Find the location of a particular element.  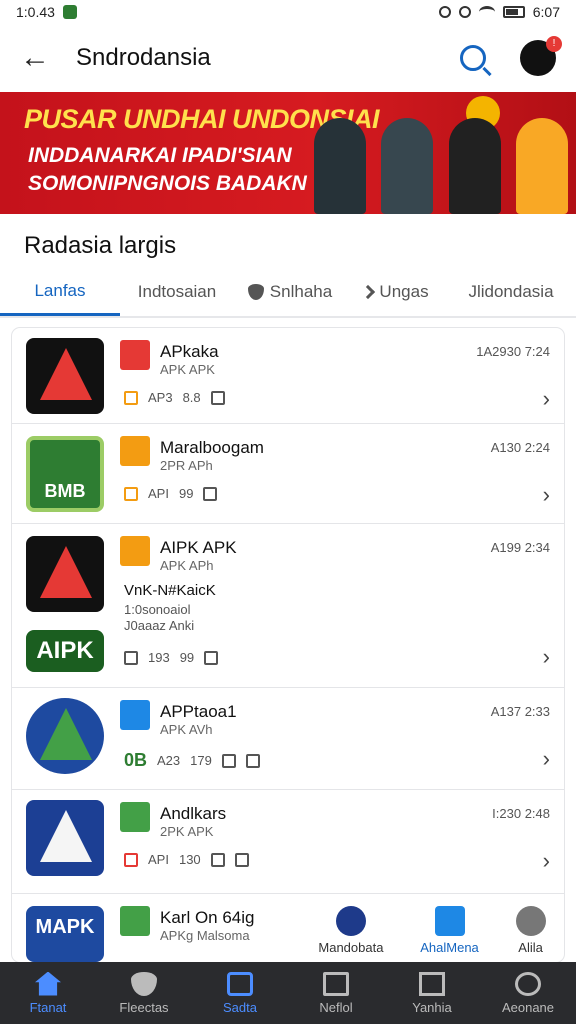

tab-ungas: Ungas is located at coordinates (396, 292).